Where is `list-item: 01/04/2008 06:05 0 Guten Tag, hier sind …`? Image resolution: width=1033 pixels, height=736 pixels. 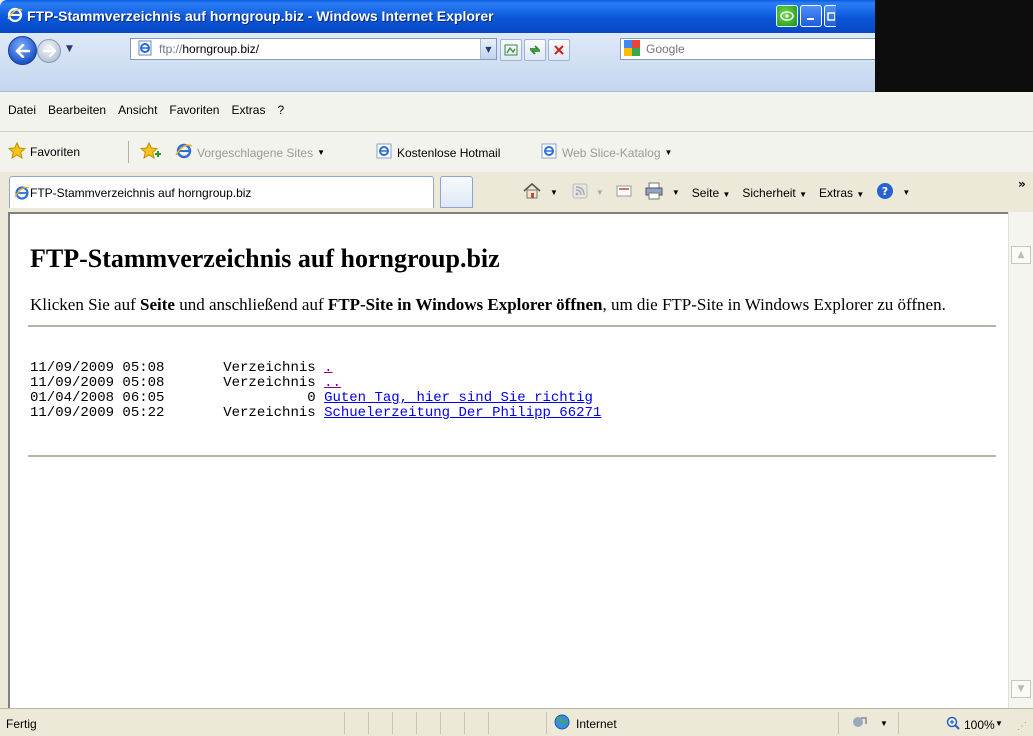
list-item: 01/04/2008 06:05 0 Guten Tag, hier sind … is located at coordinates (311, 398).